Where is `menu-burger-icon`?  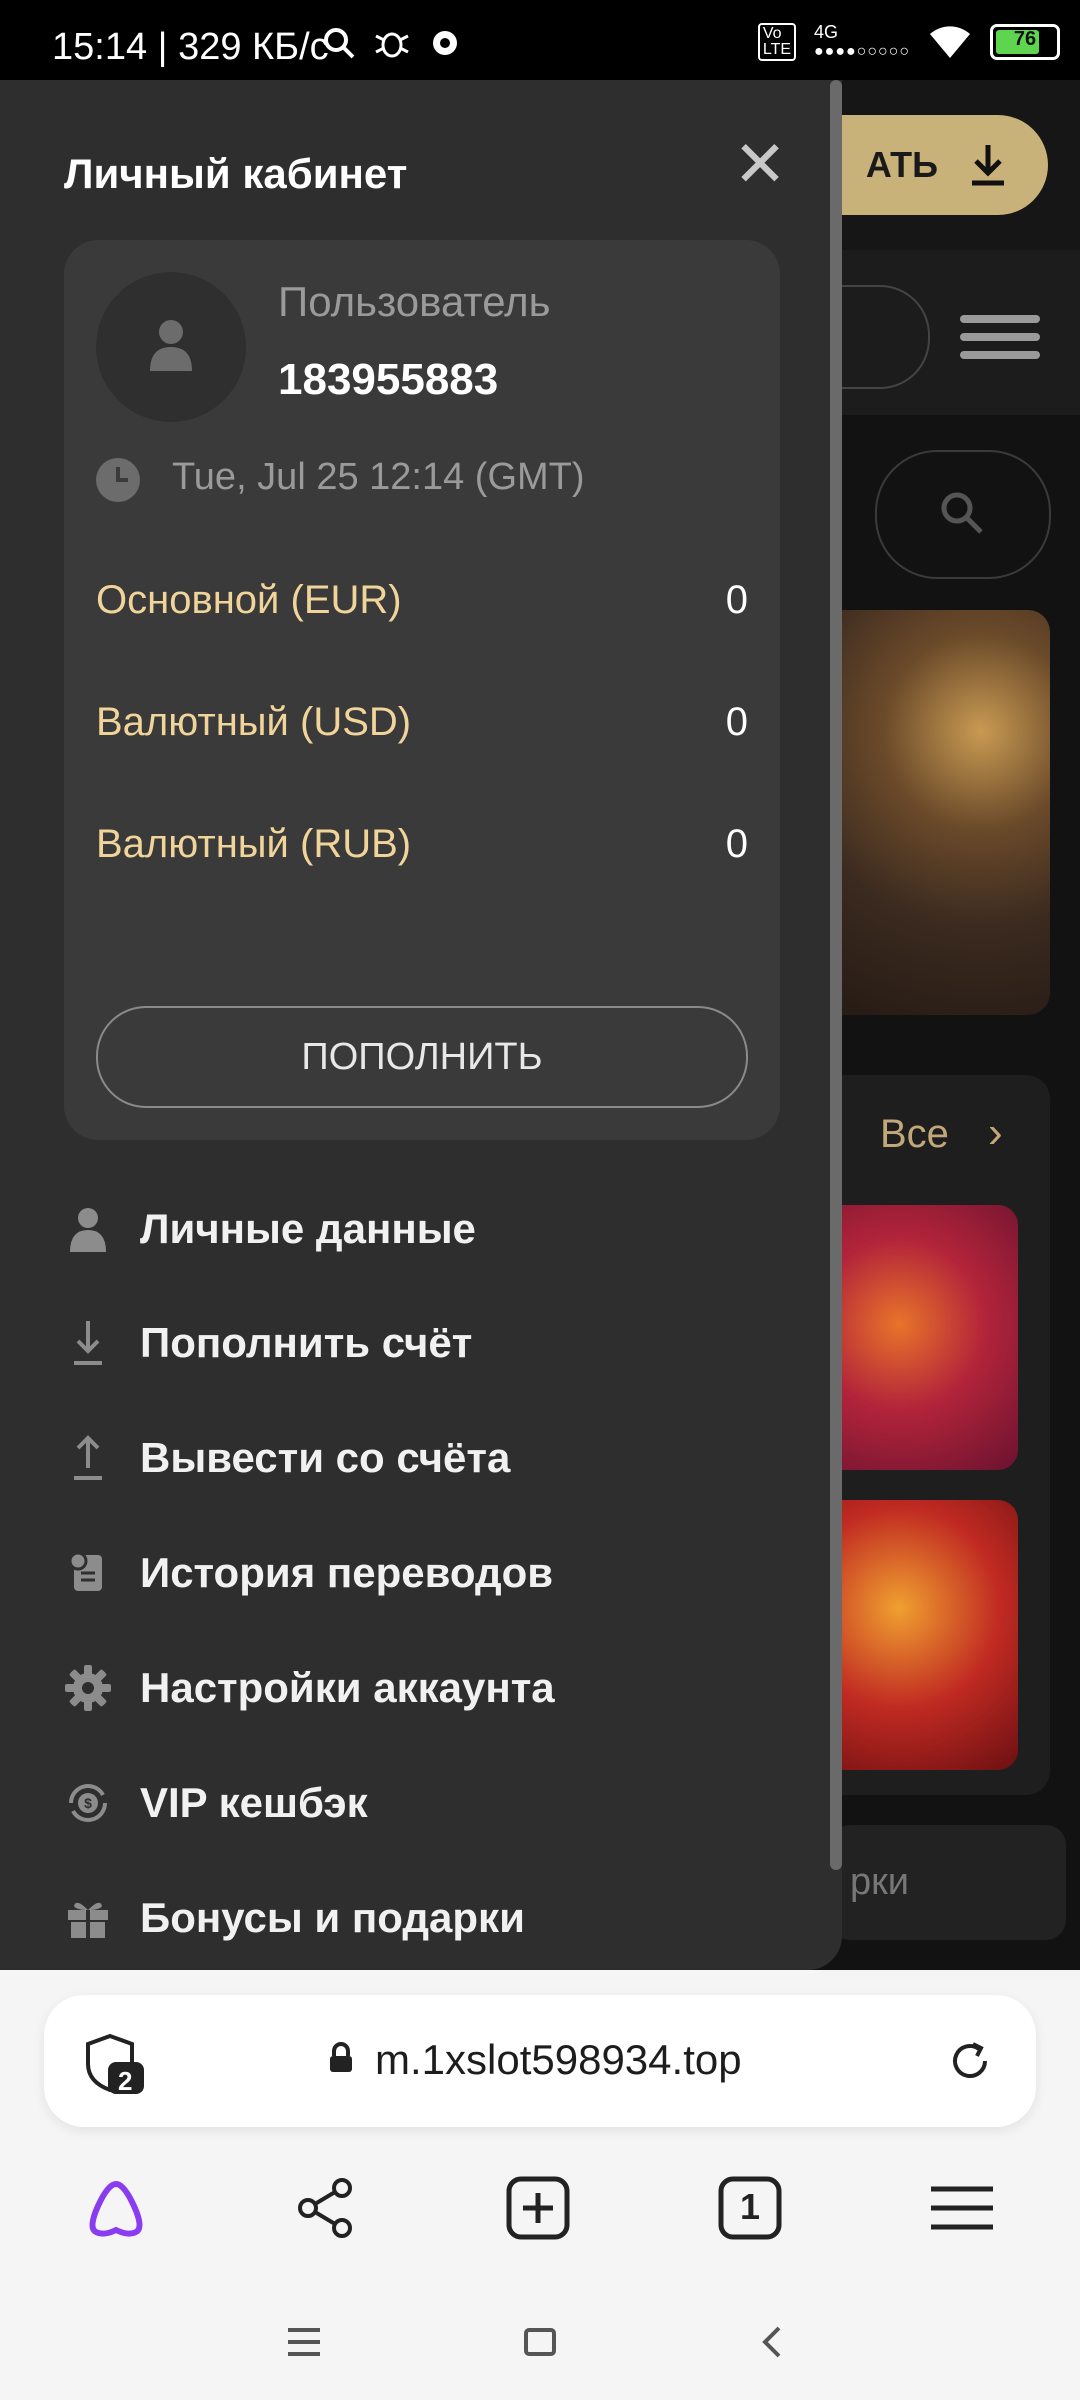
menu-burger-icon is located at coordinates (1000, 337).